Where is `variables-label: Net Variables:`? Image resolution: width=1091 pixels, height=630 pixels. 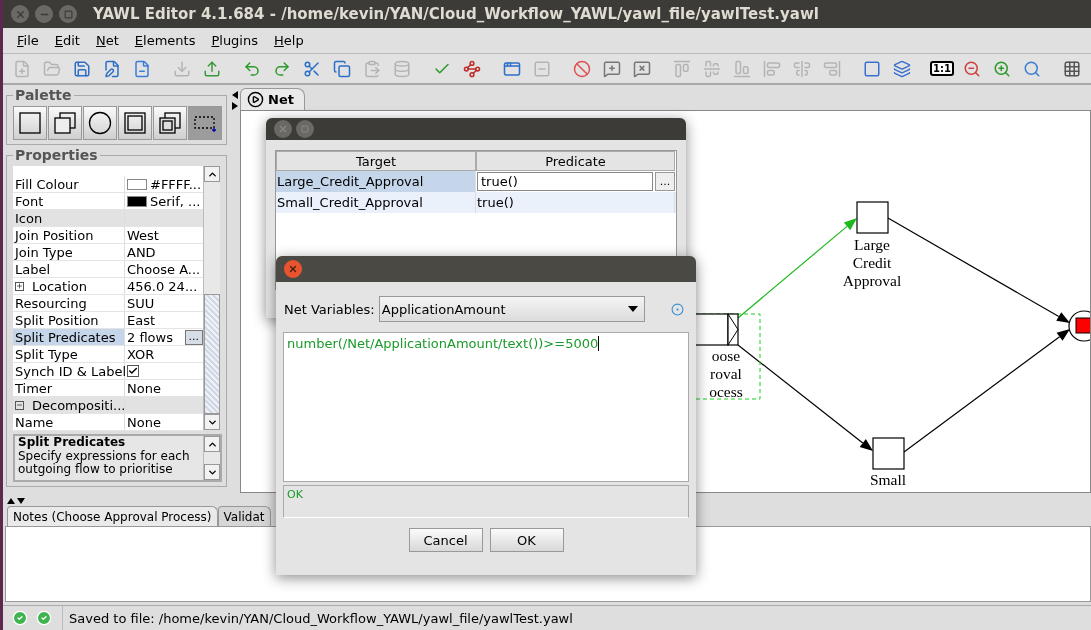
variables-label: Net Variables: is located at coordinates (329, 309).